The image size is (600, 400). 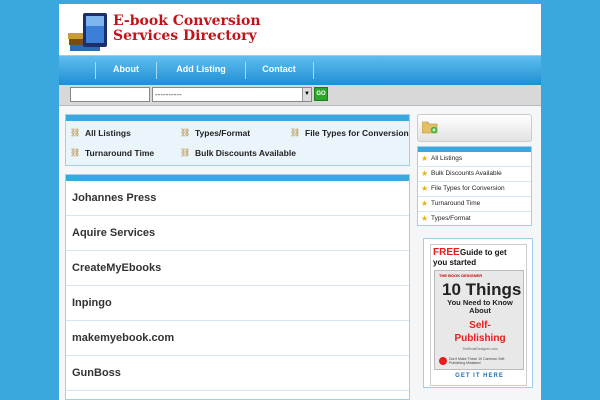 I want to click on ad-guide-text: Guide to get, so click(x=483, y=252).